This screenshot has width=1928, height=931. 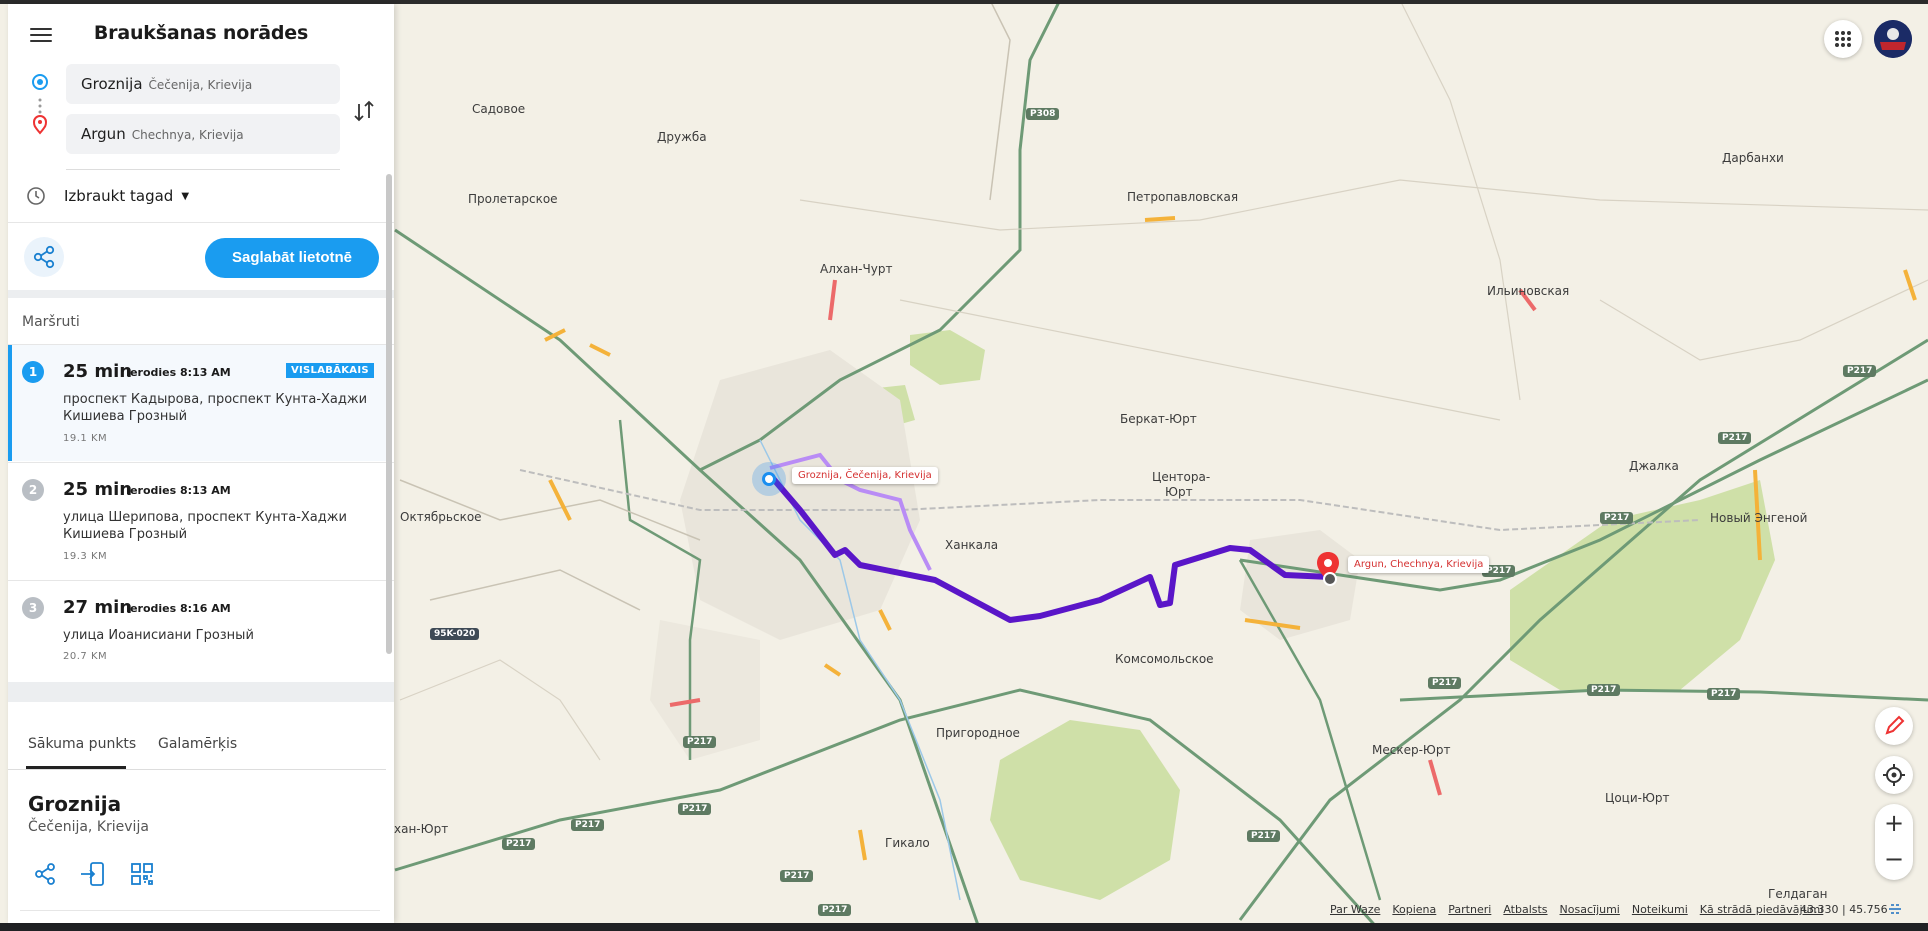 I want to click on town-label: Дружба, so click(x=682, y=137).